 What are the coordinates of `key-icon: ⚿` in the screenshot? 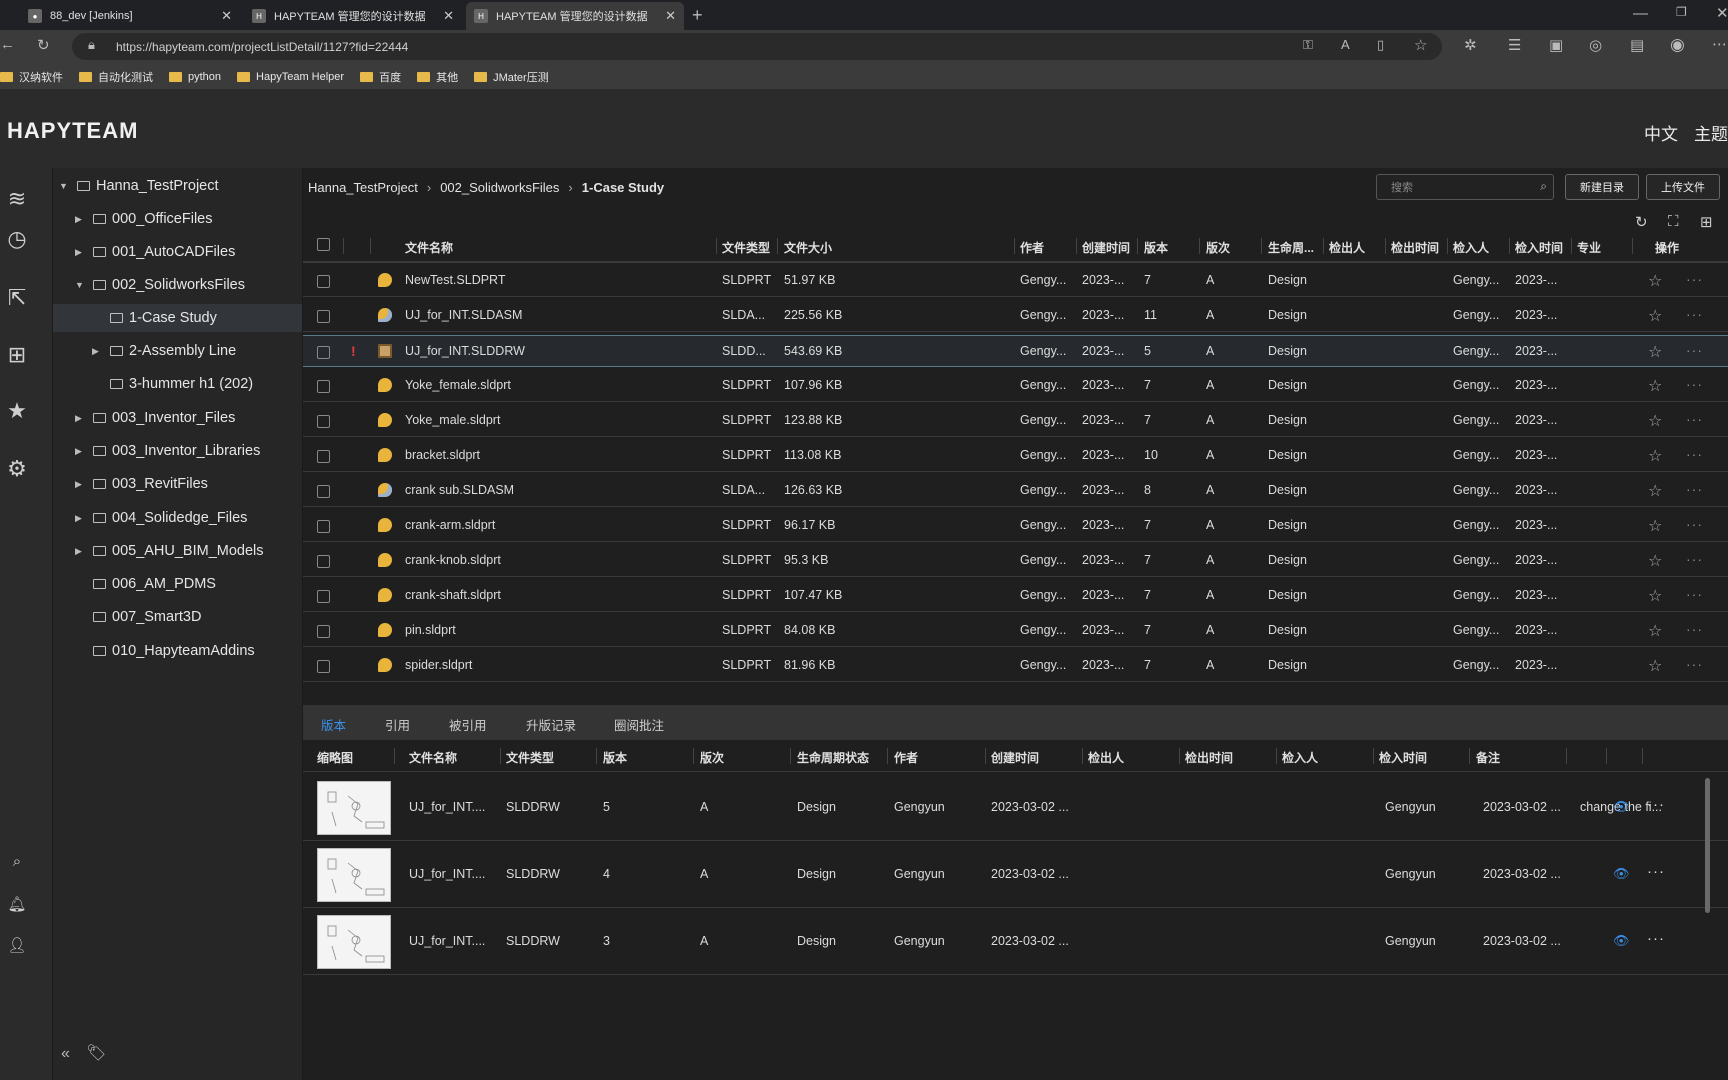 It's located at (1308, 45).